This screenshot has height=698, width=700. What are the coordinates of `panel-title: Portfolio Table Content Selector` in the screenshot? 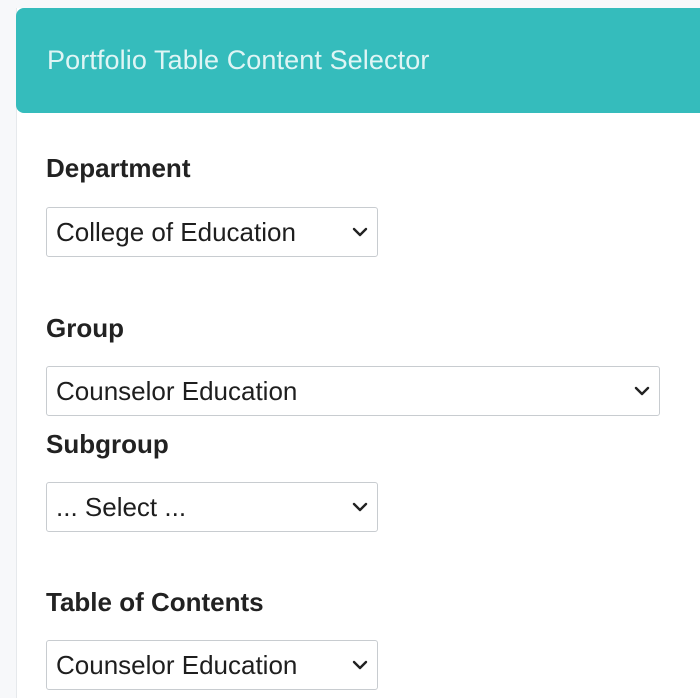 It's located at (238, 60).